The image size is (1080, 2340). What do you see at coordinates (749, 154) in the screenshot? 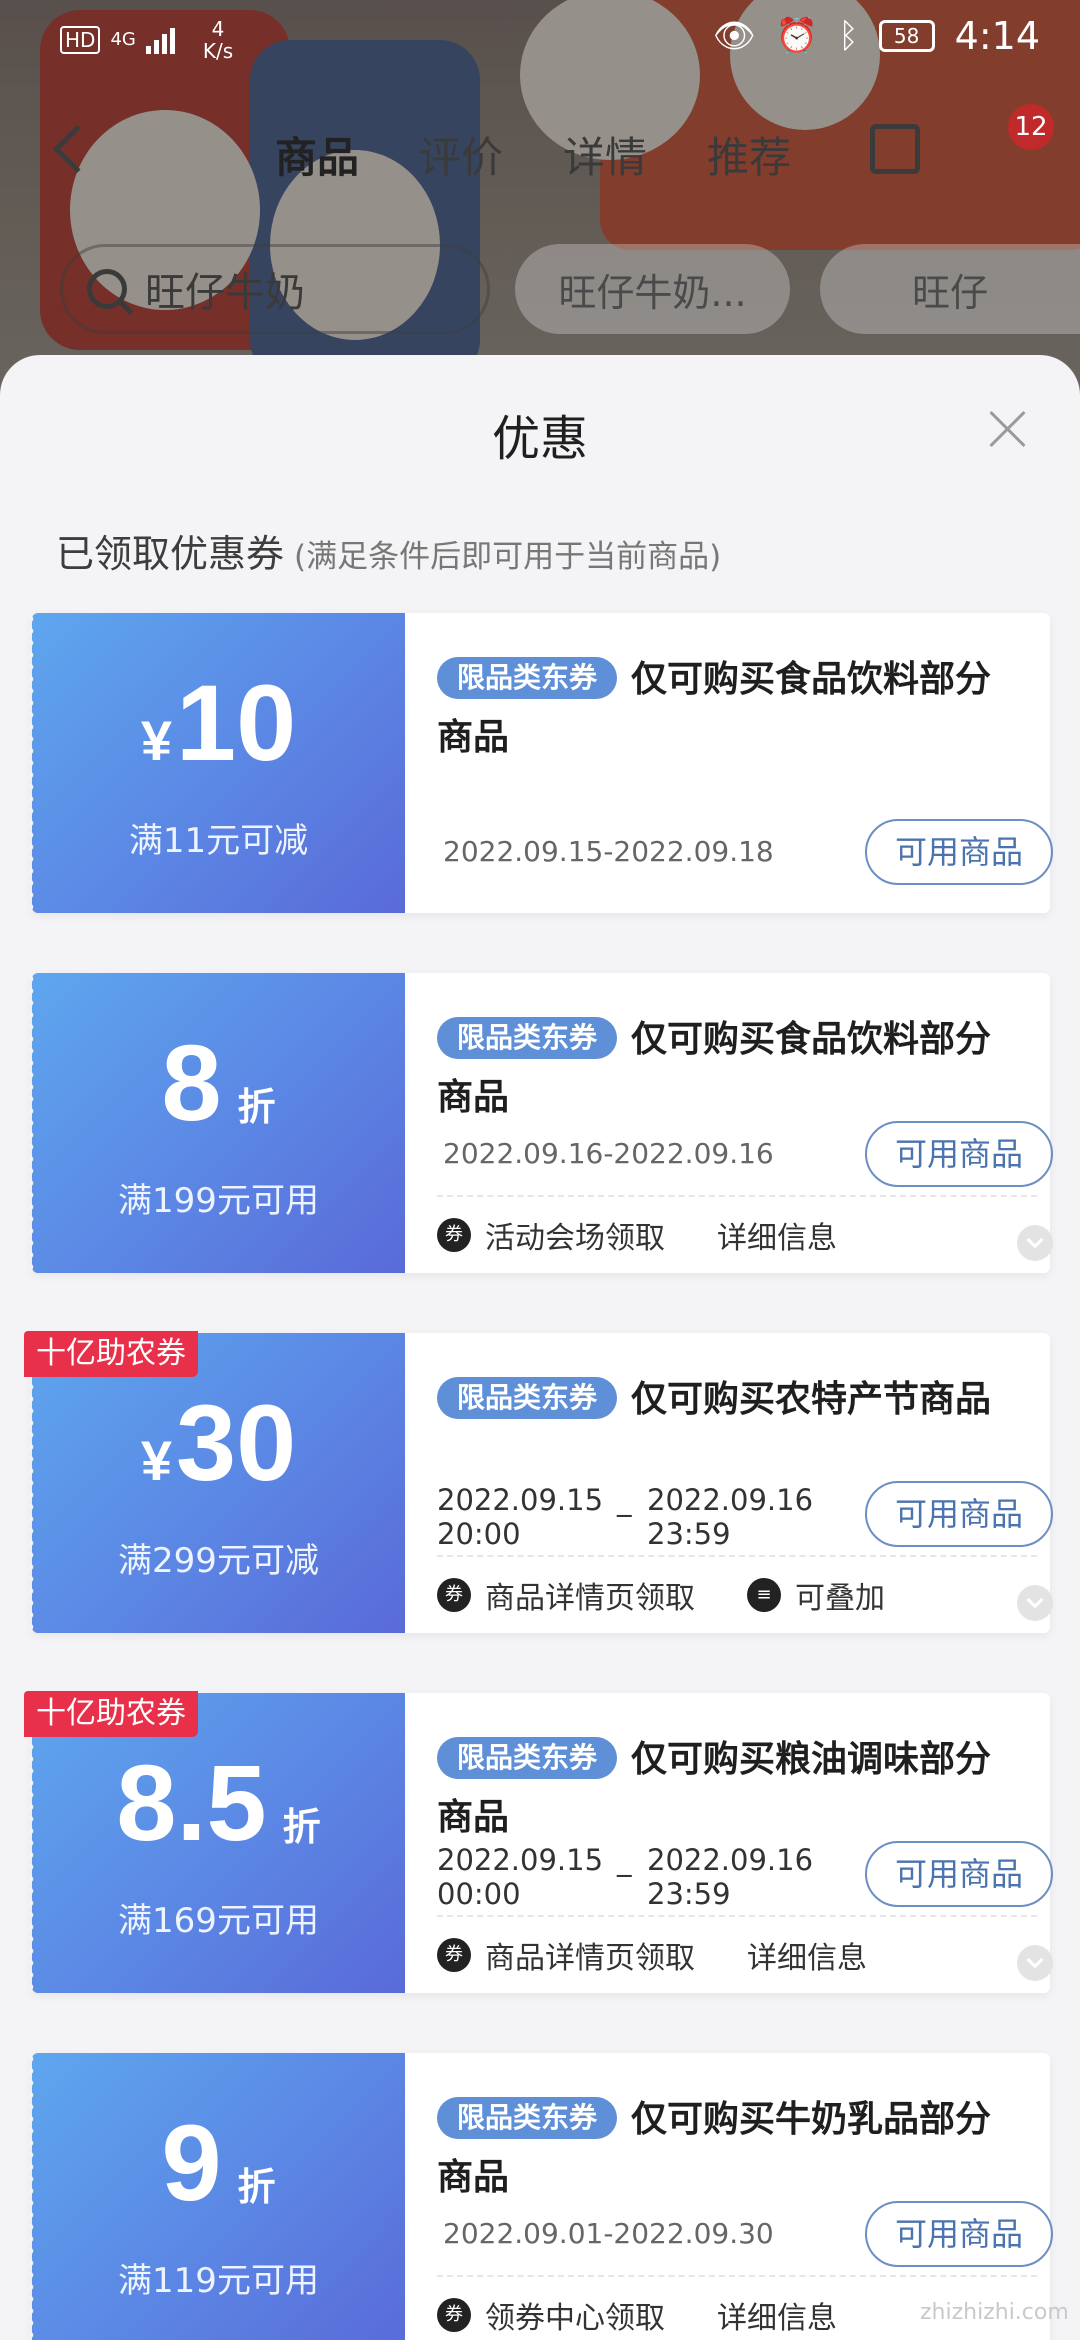
I see `tab-recommend: 推荐` at bounding box center [749, 154].